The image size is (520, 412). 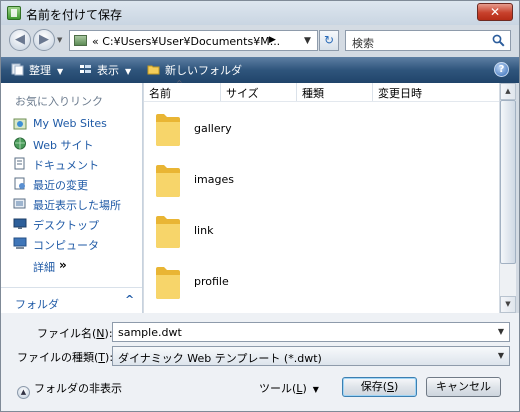 I want to click on filetype-label: ファイルの種類(T):, so click(x=65, y=357).